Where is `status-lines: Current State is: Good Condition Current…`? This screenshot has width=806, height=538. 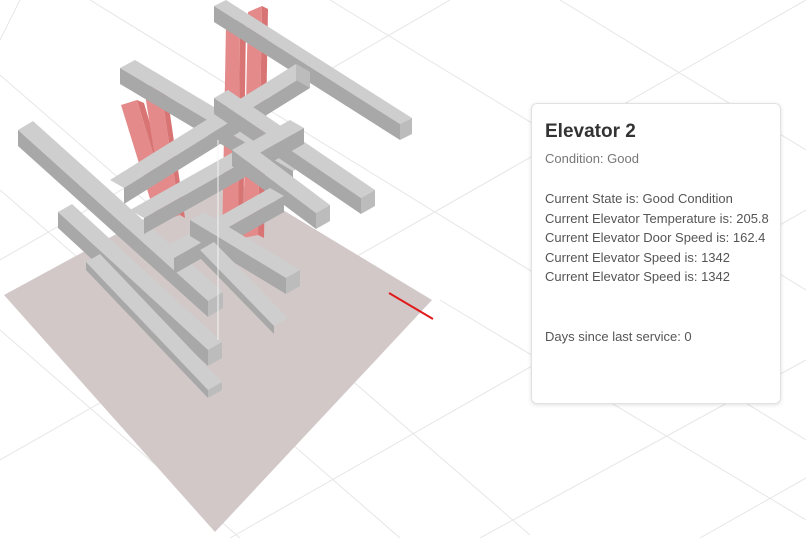
status-lines: Current State is: Good Condition Current… is located at coordinates (657, 238).